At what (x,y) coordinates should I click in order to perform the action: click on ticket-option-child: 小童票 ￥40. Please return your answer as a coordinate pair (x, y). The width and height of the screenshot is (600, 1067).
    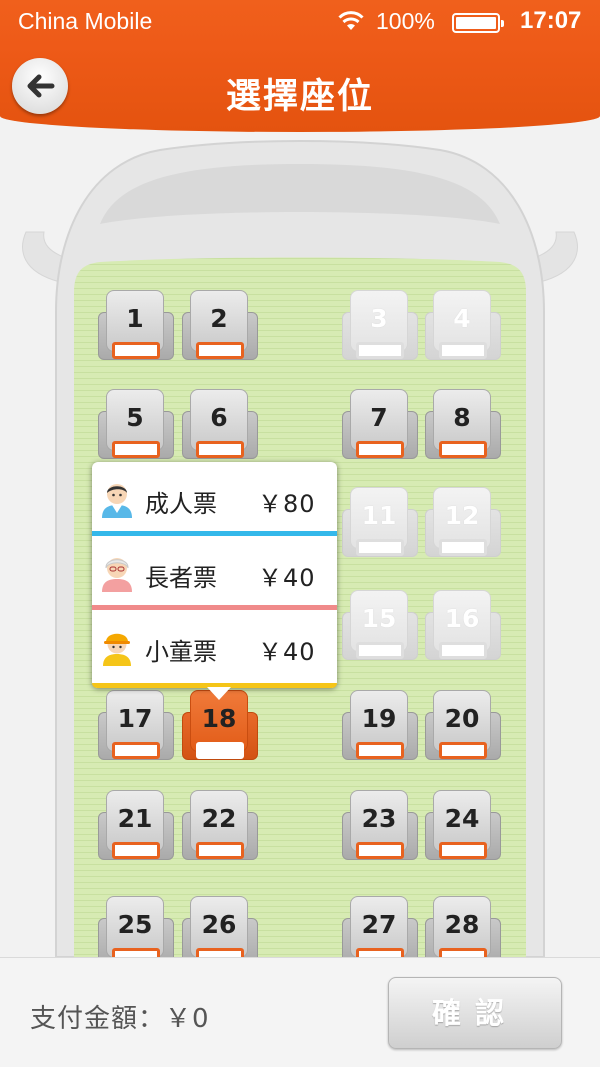
    Looking at the image, I should click on (214, 649).